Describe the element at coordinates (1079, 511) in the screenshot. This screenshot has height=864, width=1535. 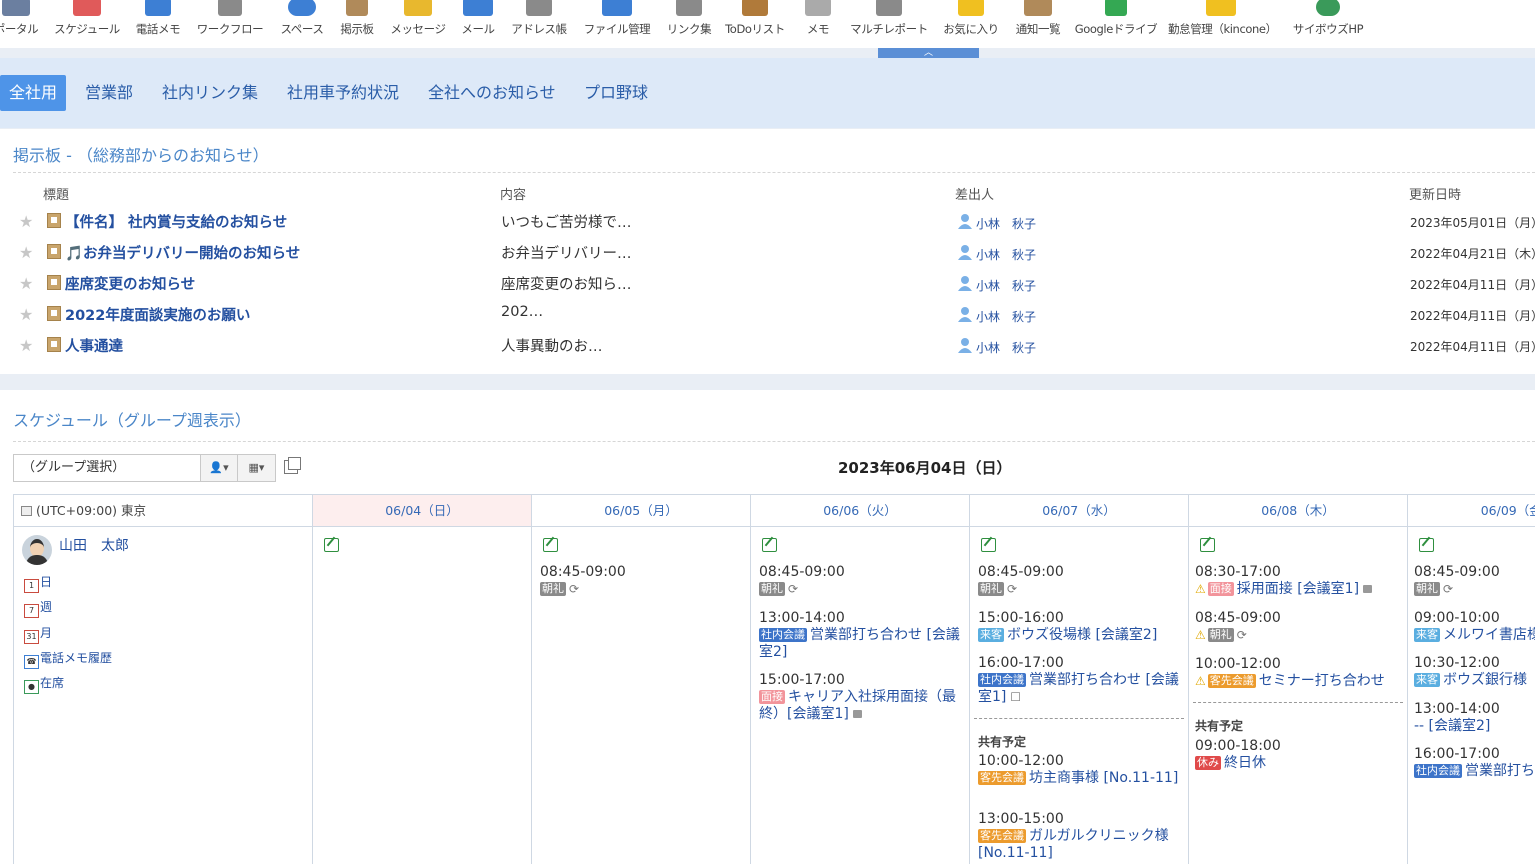
I see `day-header: 06/07（水）` at that location.